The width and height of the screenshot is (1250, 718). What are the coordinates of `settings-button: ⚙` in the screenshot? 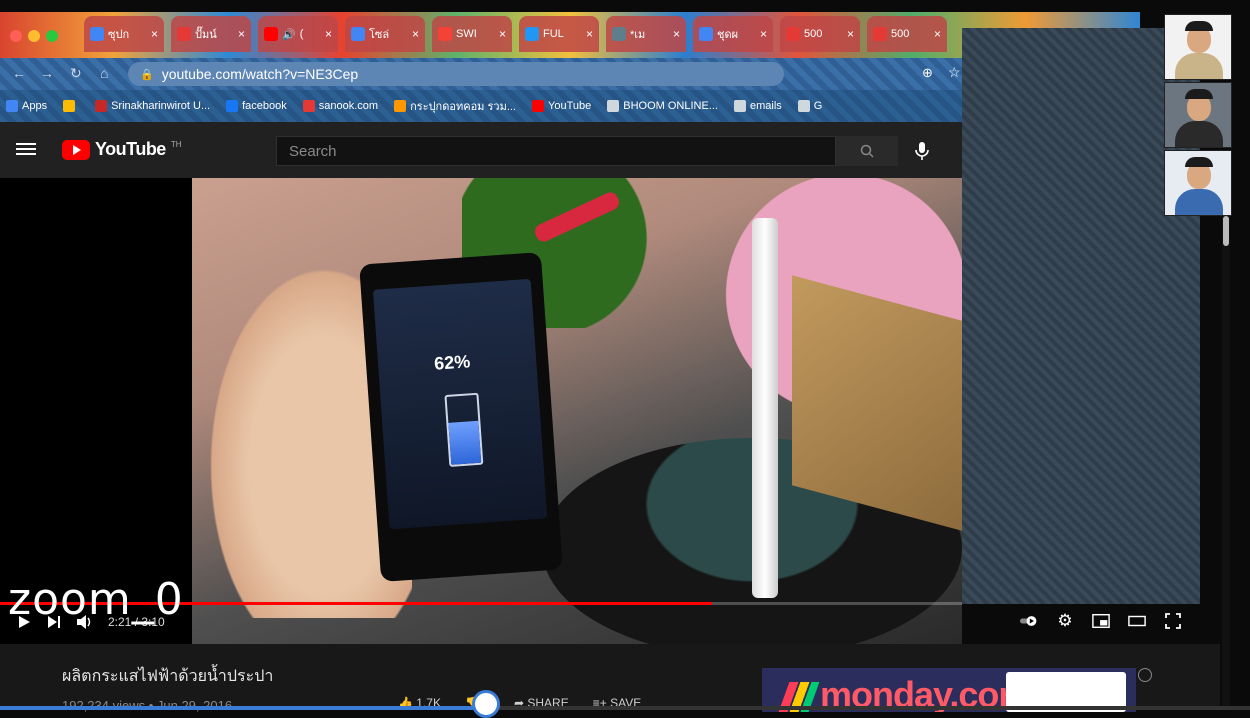 It's located at (1065, 620).